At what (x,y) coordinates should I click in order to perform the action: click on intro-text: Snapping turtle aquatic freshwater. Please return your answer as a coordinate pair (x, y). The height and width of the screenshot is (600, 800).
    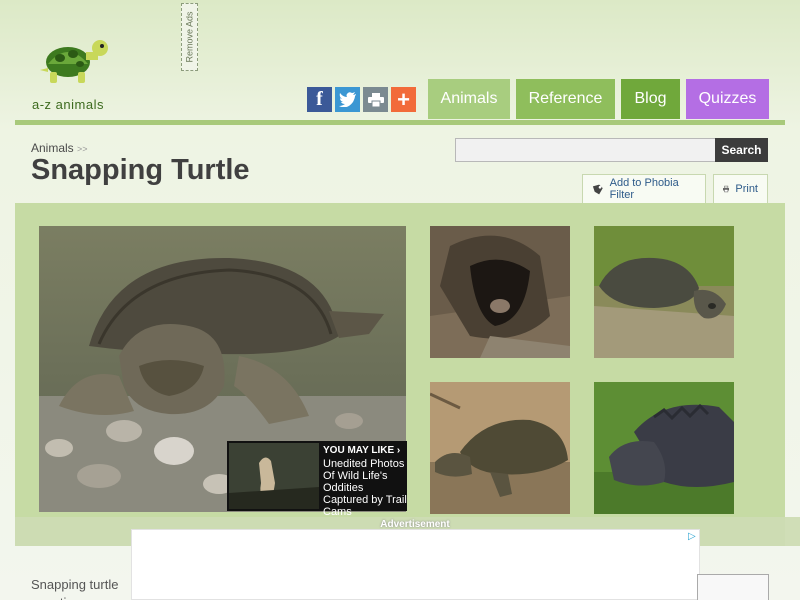
    Looking at the image, I should click on (81, 588).